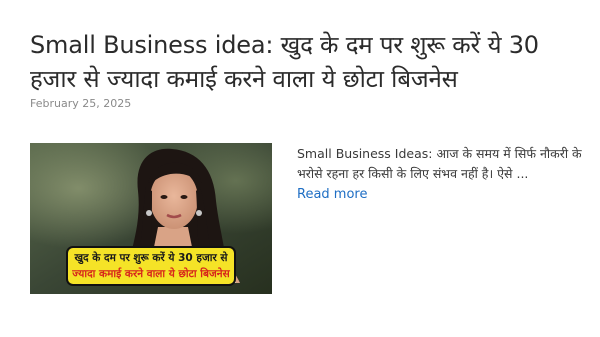  Describe the element at coordinates (332, 194) in the screenshot. I see `read-more-link: Read more` at that location.